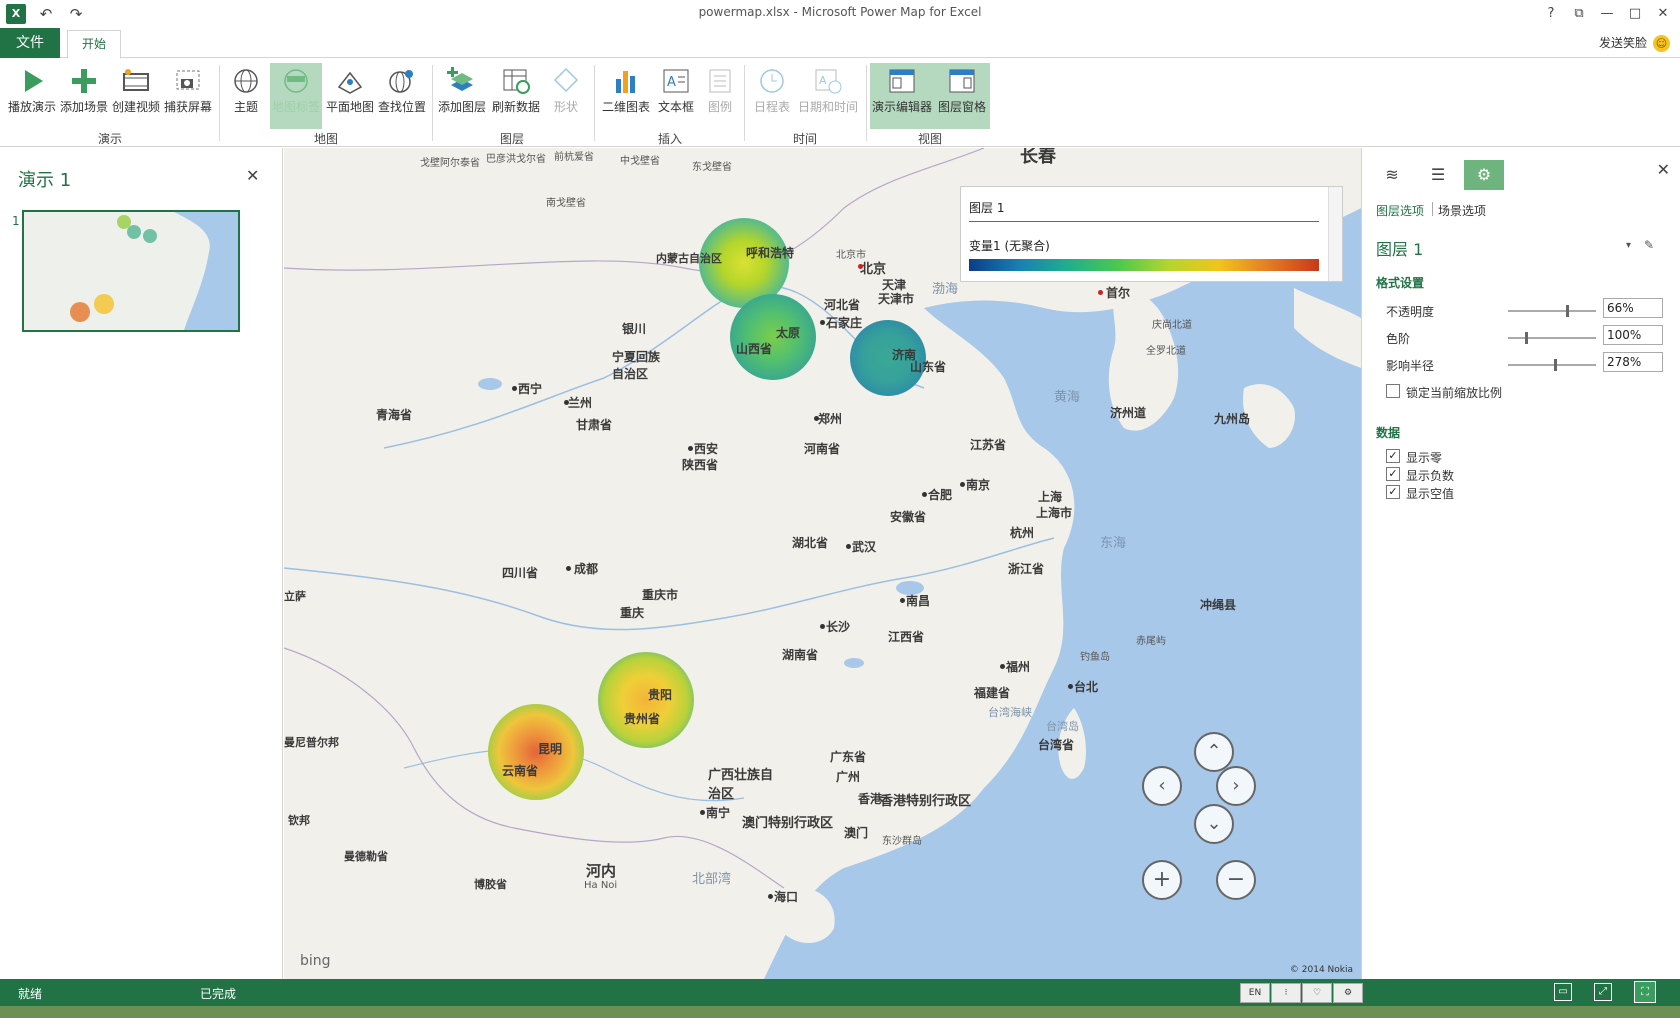 The width and height of the screenshot is (1680, 1018). Describe the element at coordinates (1214, 824) in the screenshot. I see `pan-down-button: ⌄` at that location.